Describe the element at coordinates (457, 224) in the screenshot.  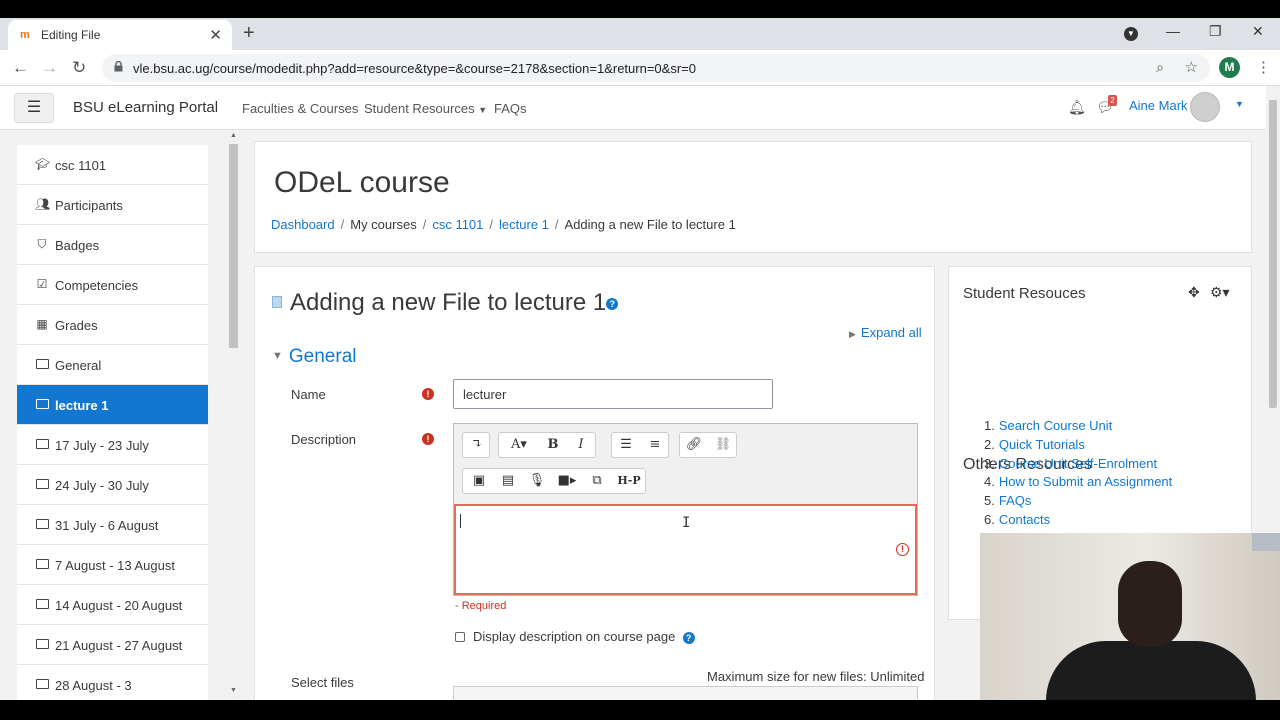
I see `breadcrumb-course: csc 1101` at that location.